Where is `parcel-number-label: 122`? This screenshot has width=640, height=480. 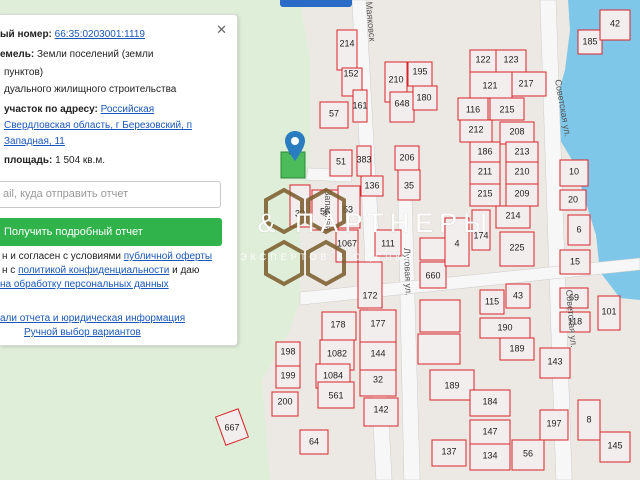 parcel-number-label: 122 is located at coordinates (482, 59).